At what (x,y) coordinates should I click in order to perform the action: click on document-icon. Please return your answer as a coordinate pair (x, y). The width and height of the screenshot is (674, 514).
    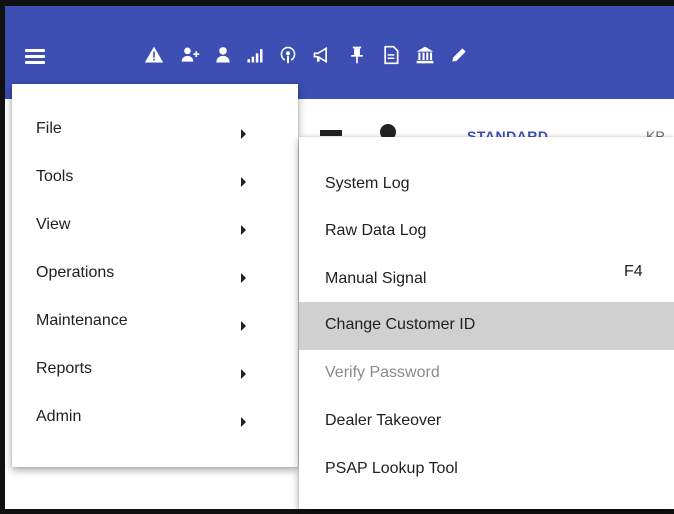
    Looking at the image, I should click on (391, 55).